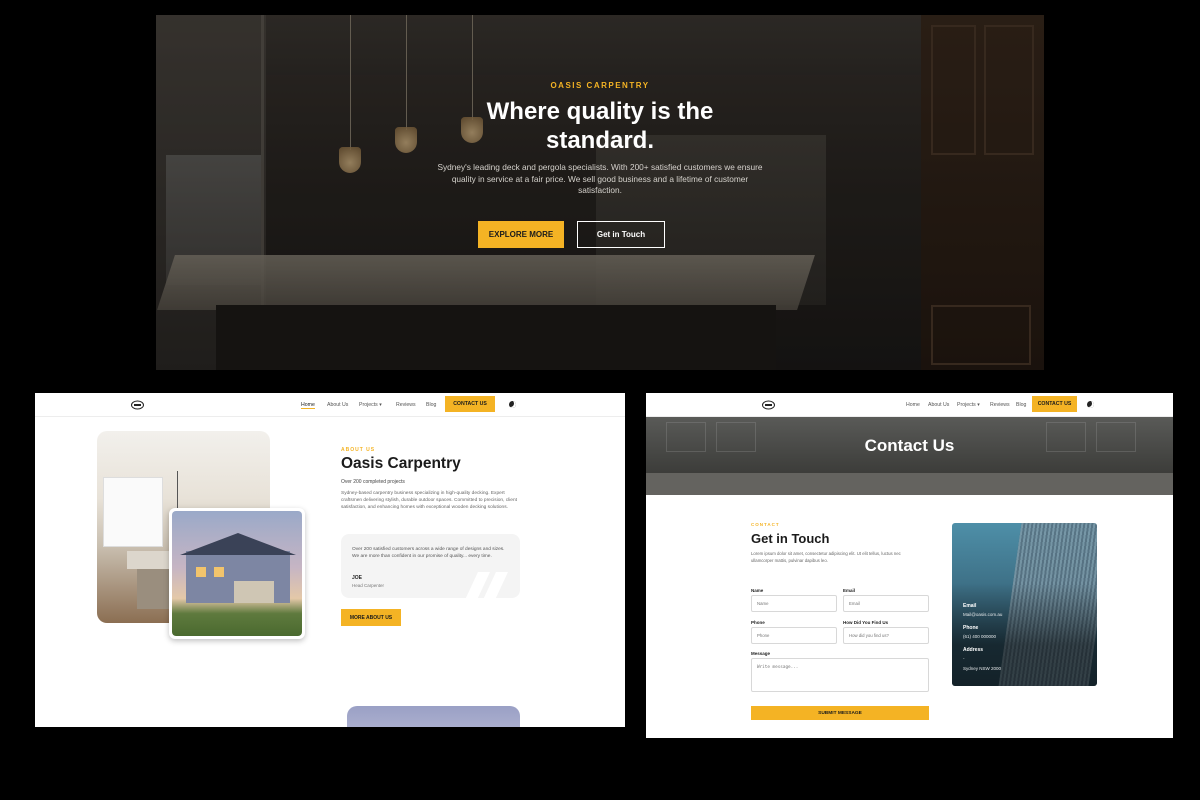  What do you see at coordinates (840, 675) in the screenshot?
I see `message-input` at bounding box center [840, 675].